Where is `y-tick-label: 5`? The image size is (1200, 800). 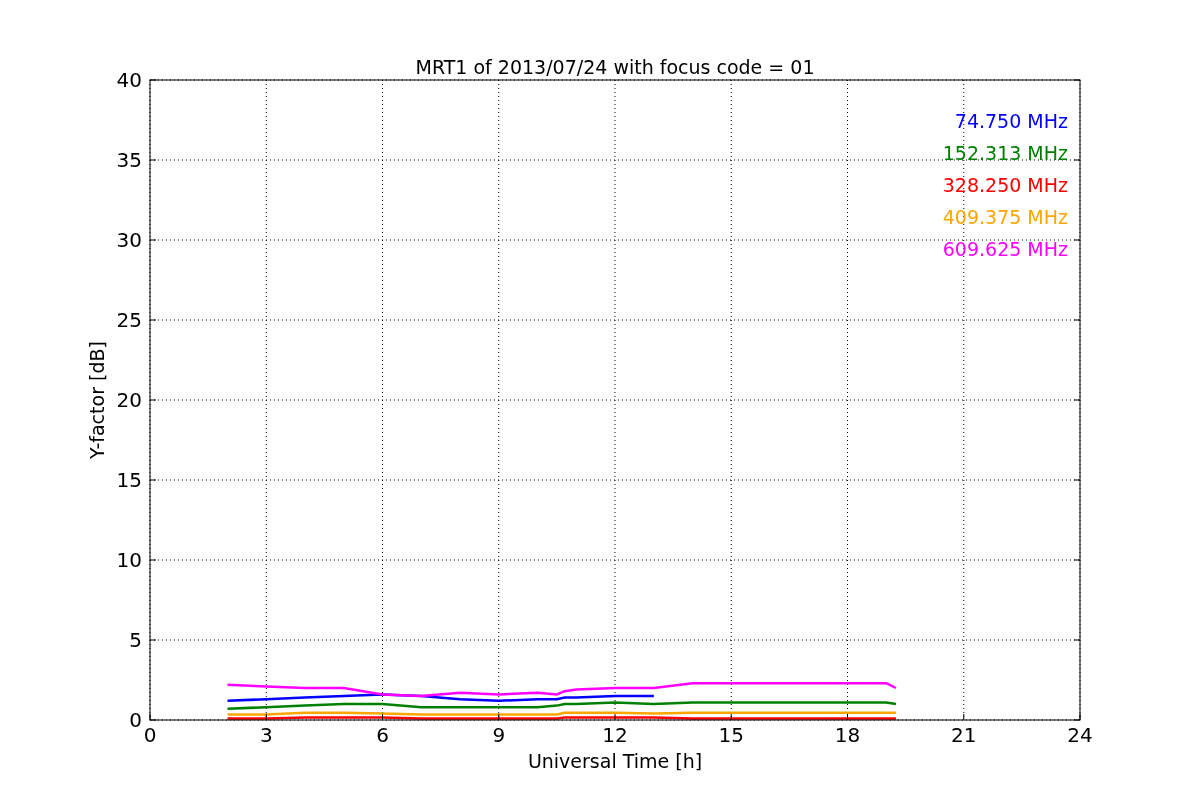 y-tick-label: 5 is located at coordinates (135, 640).